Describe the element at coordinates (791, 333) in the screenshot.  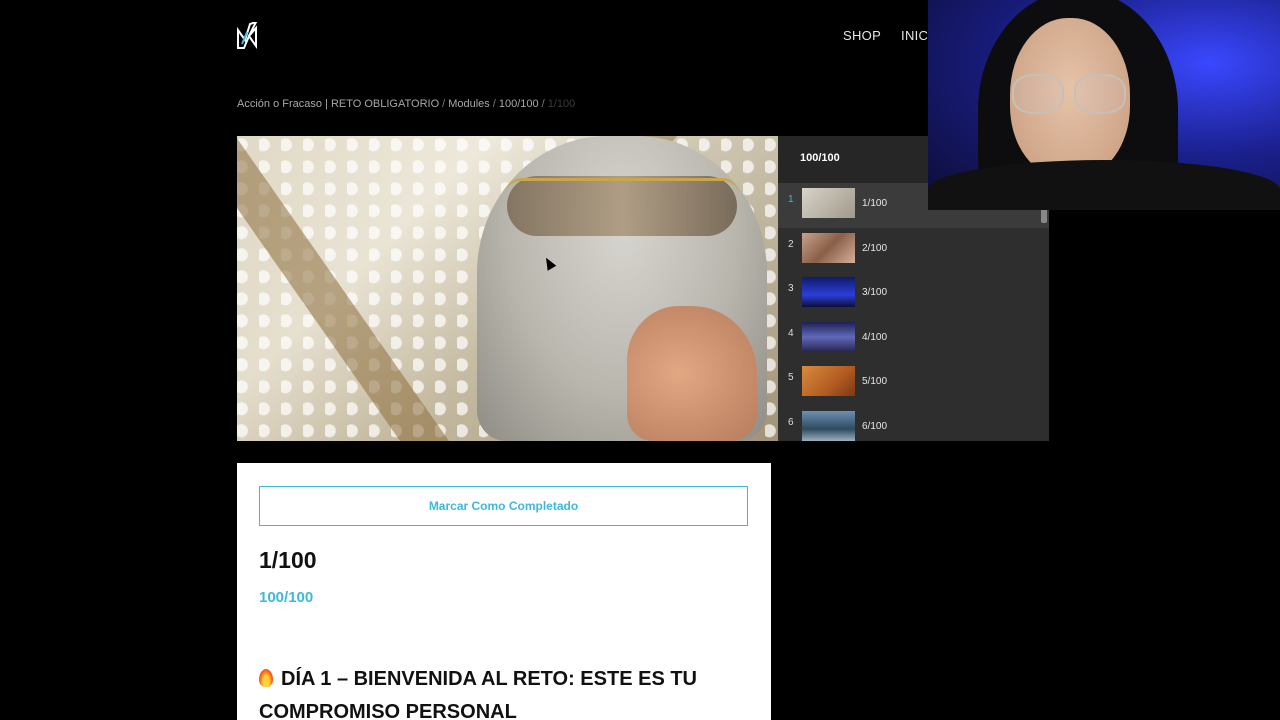
I see `playlist-item-number: 4` at that location.